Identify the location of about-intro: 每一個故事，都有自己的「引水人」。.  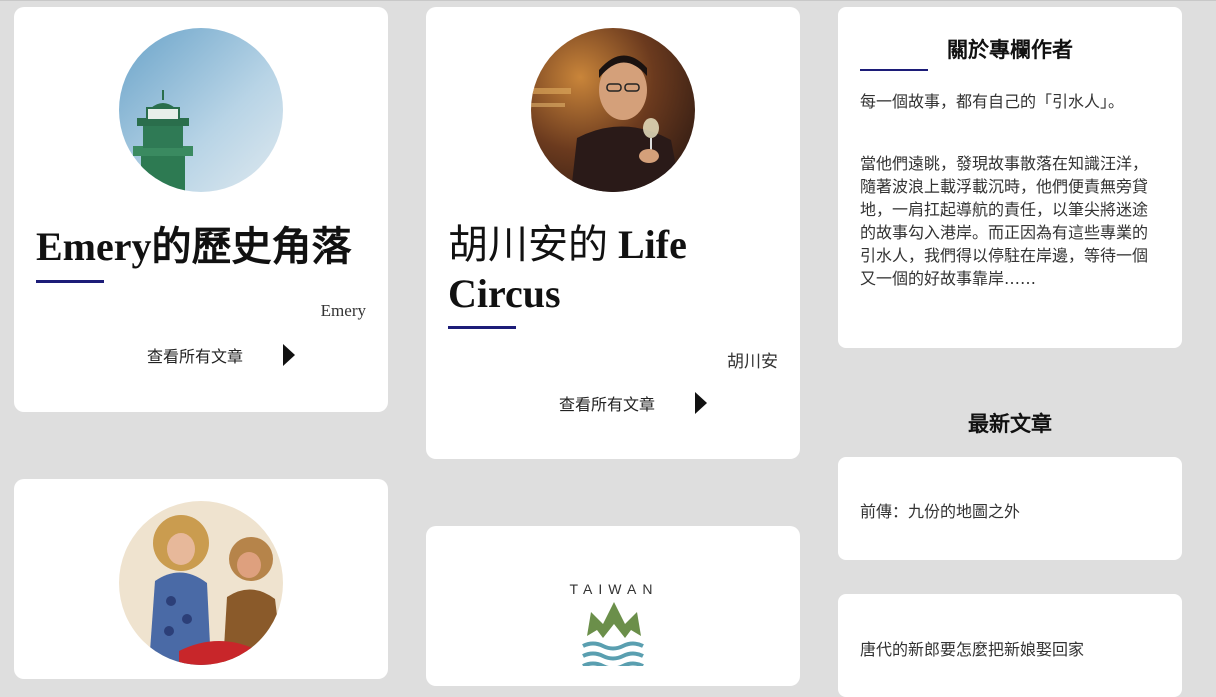
(992, 101).